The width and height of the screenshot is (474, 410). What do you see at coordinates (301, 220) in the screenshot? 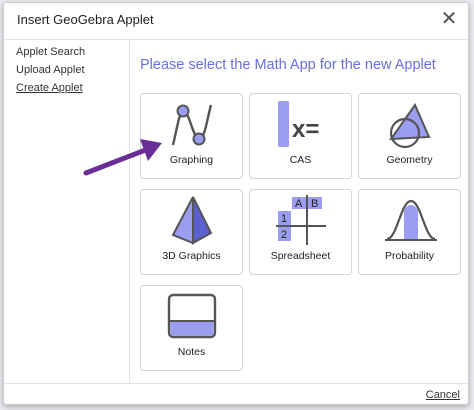
I see `spreadsheet-icon: A B 1 2` at bounding box center [301, 220].